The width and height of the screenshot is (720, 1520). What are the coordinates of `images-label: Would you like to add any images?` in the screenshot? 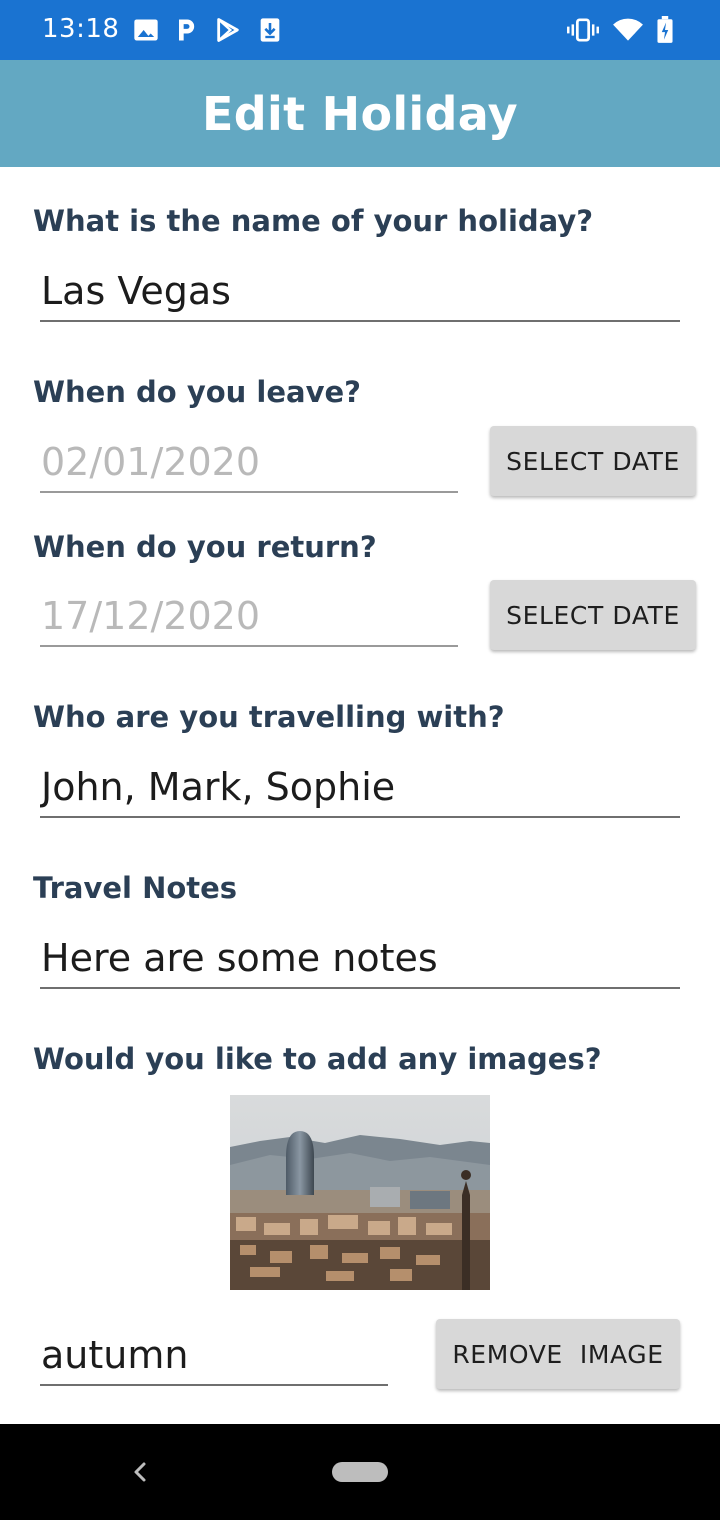 It's located at (317, 1059).